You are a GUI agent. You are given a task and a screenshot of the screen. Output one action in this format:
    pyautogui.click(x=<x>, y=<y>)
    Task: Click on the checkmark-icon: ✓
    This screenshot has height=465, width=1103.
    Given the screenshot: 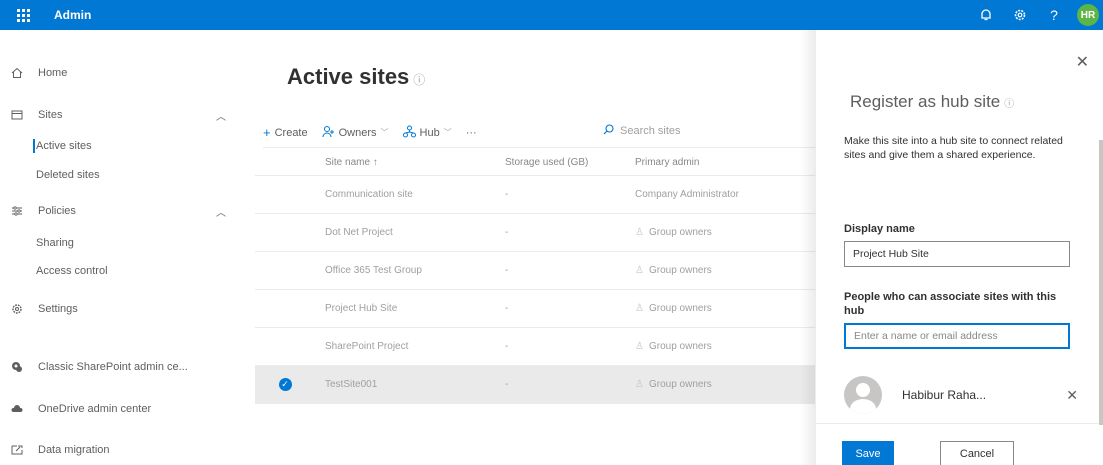 What is the action you would take?
    pyautogui.click(x=285, y=384)
    